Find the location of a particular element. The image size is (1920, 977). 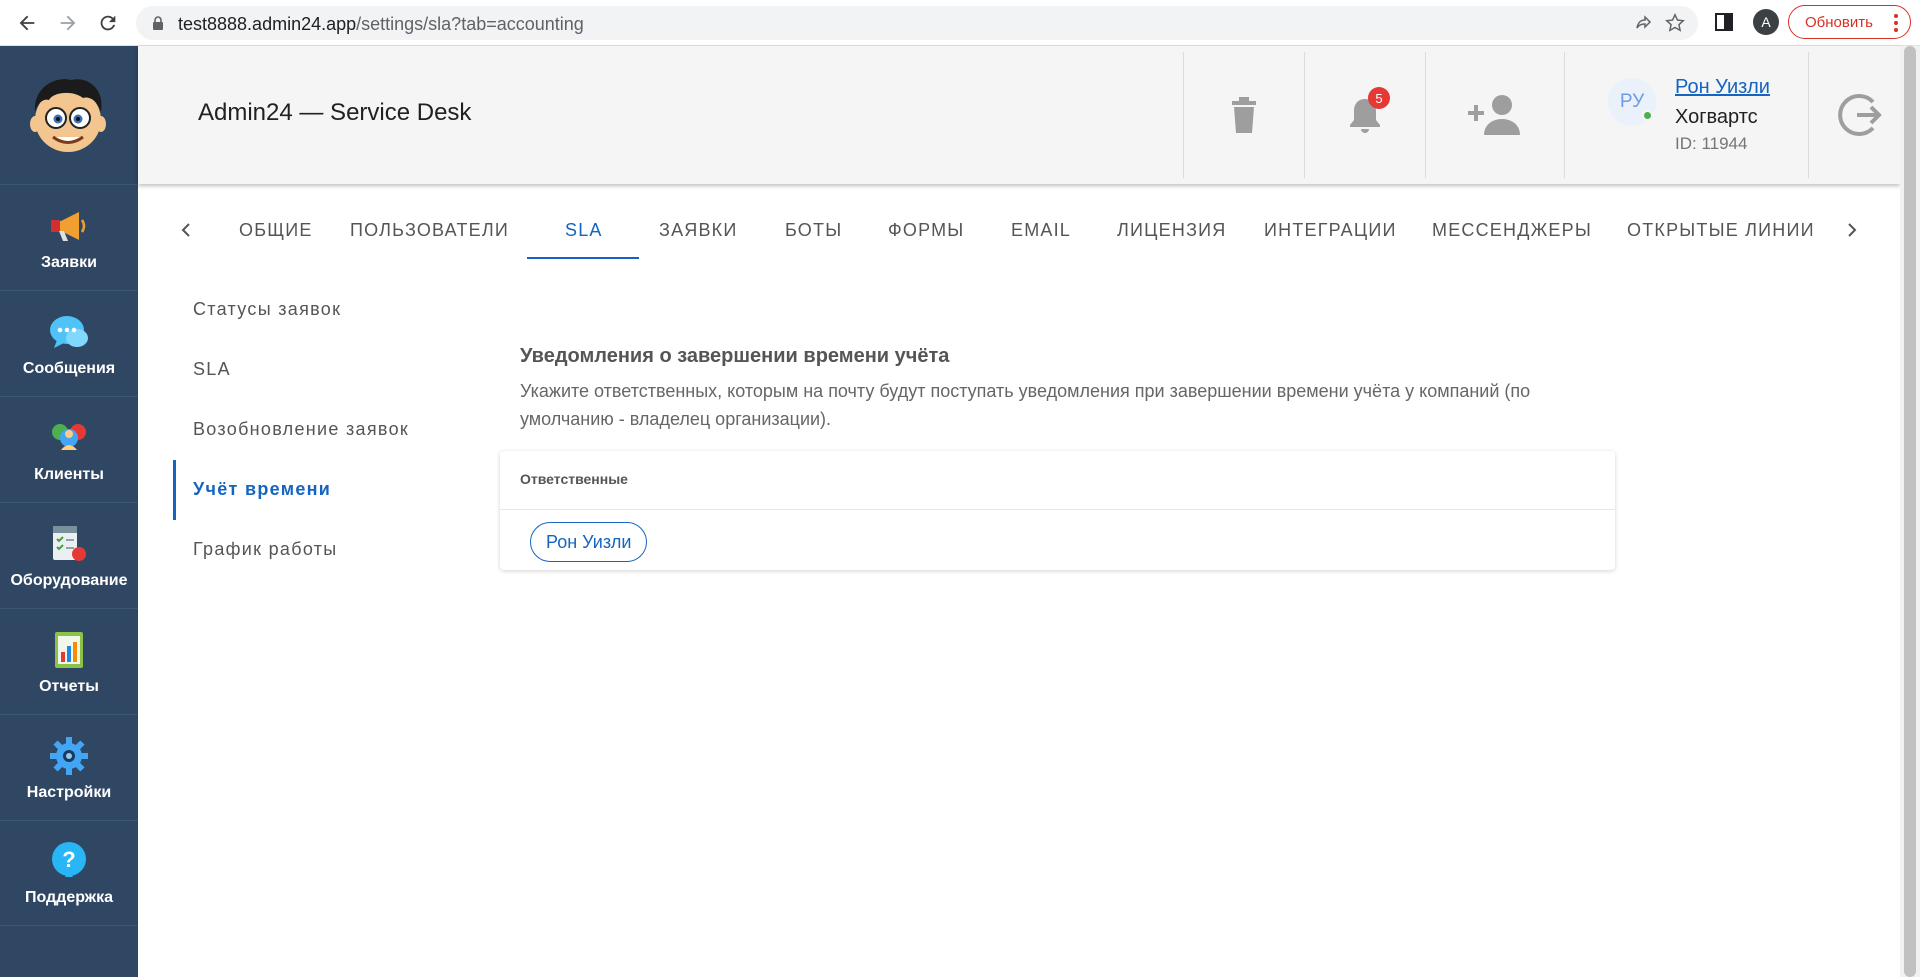

tab-sla: SLA is located at coordinates (584, 230).